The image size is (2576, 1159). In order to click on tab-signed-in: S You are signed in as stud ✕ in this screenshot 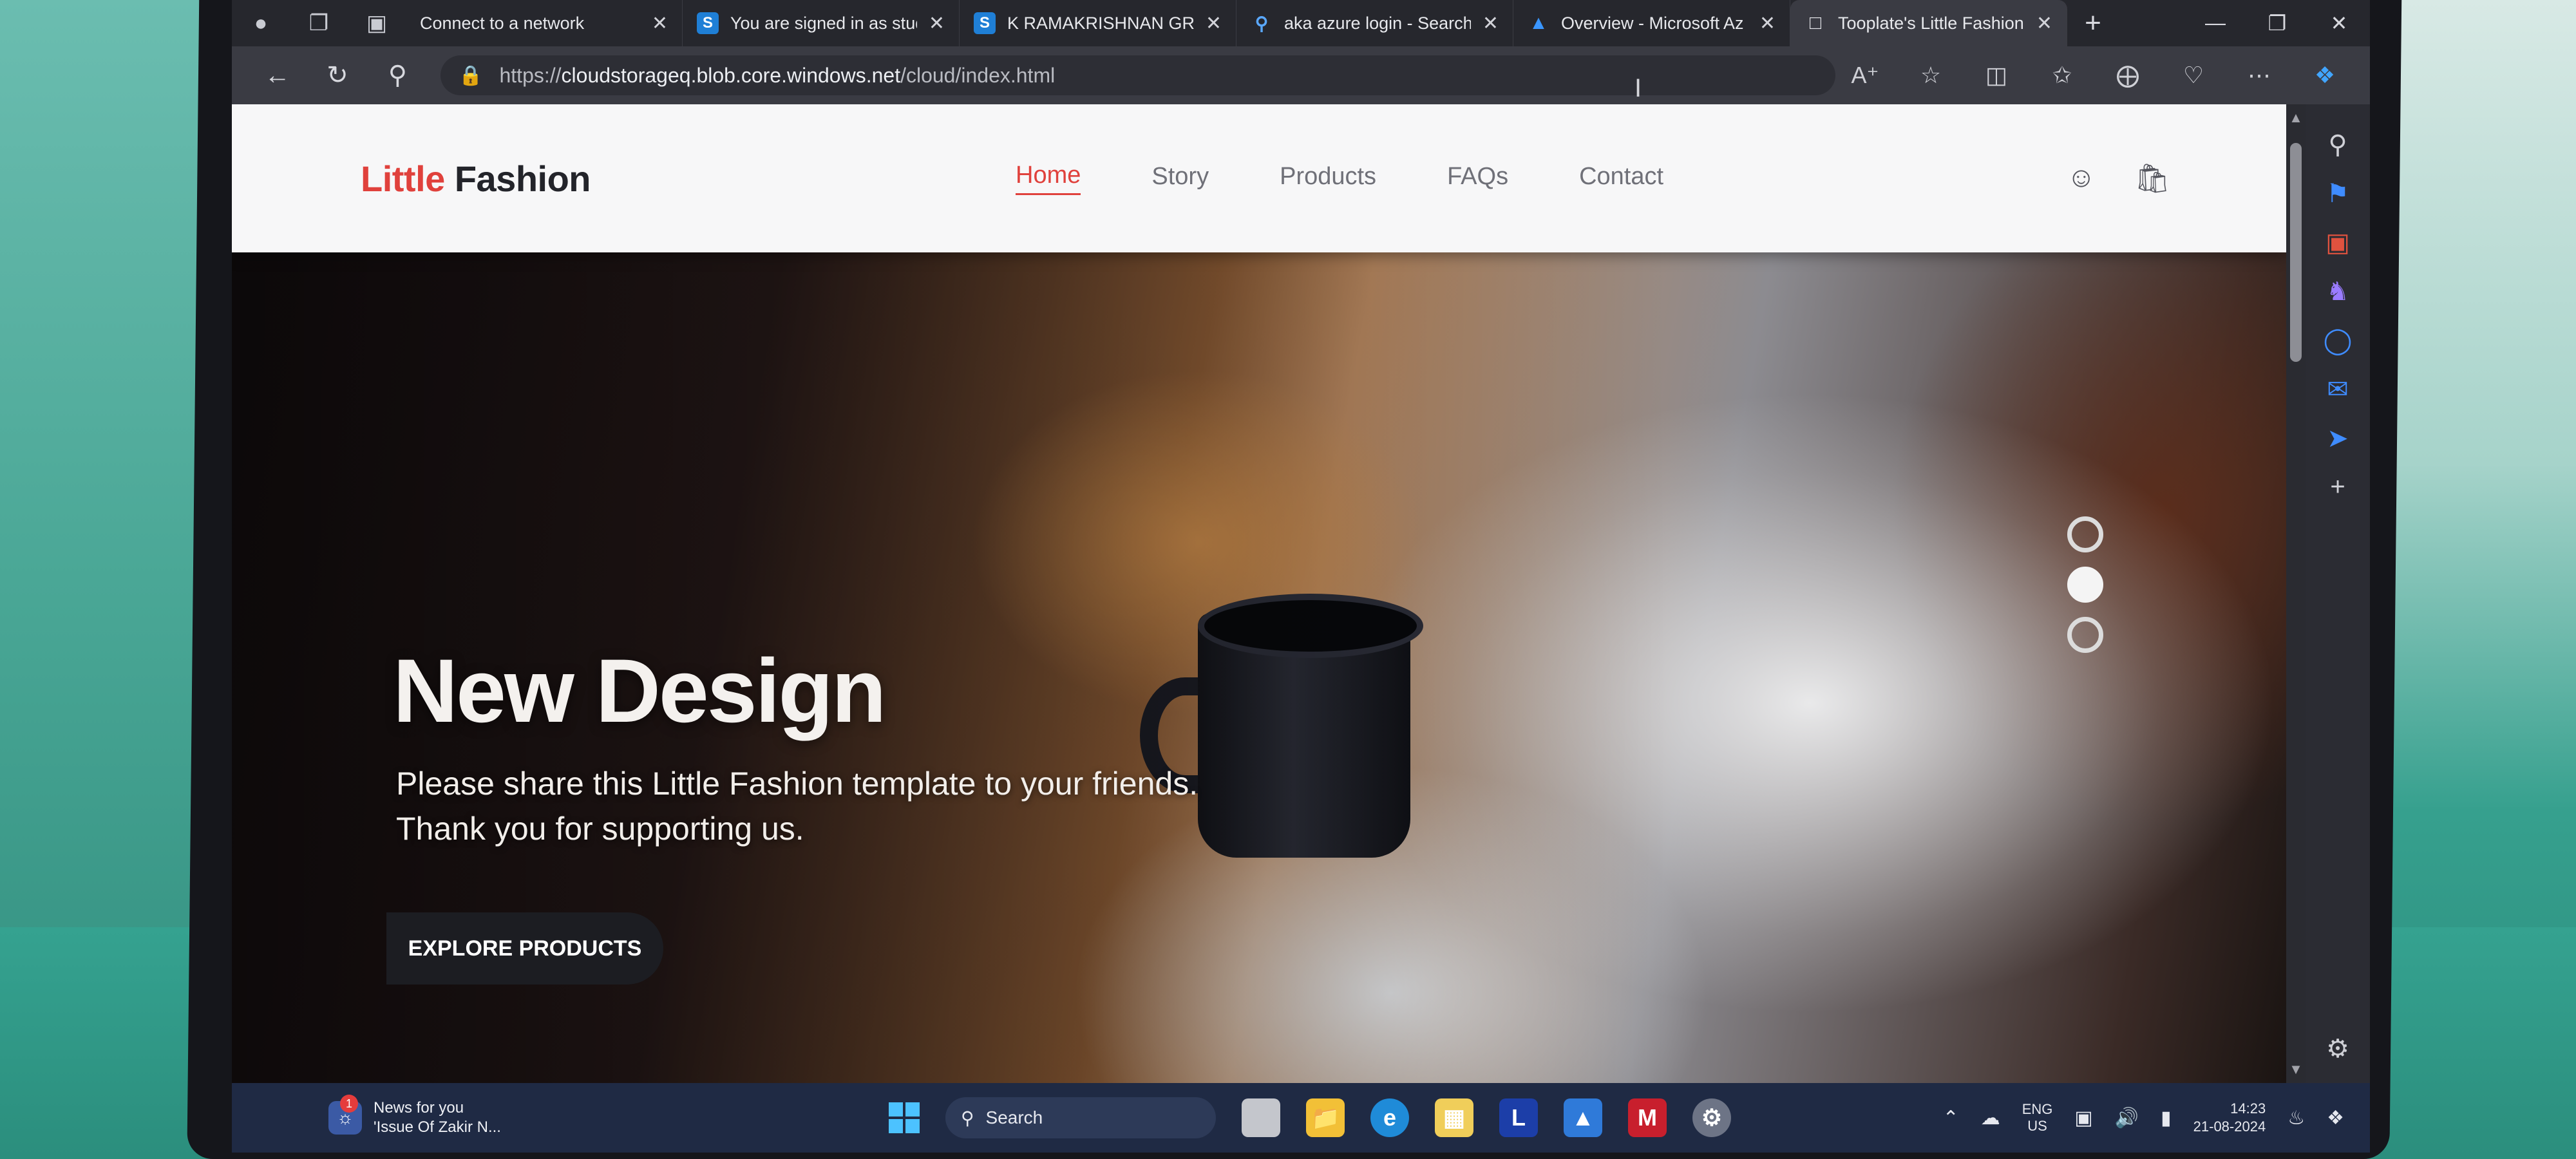, I will do `click(821, 23)`.